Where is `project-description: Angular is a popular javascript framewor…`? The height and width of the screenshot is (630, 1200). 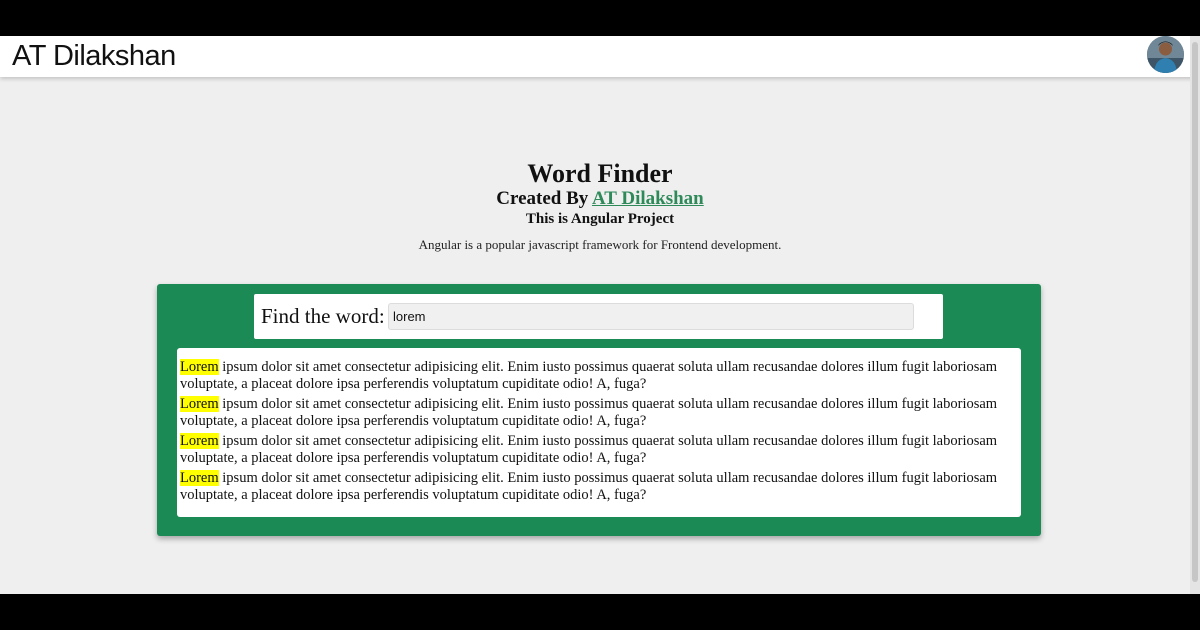 project-description: Angular is a popular javascript framewor… is located at coordinates (600, 244).